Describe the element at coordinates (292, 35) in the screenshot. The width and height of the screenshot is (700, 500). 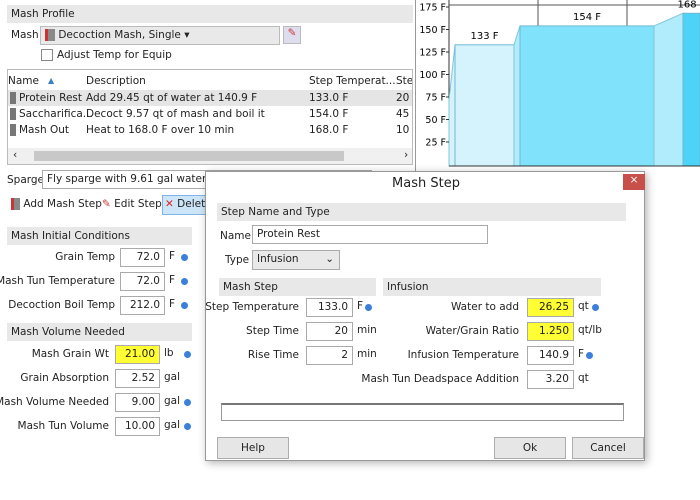
I see `edit-mash-icon: ✎` at that location.